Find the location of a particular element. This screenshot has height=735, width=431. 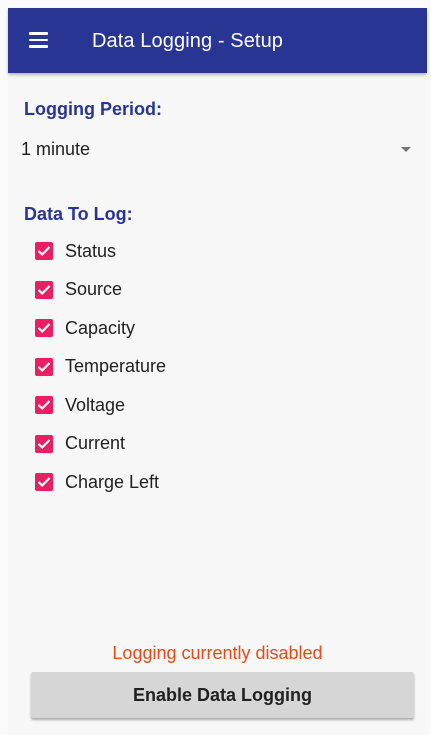

checkbox-label: Temperature is located at coordinates (116, 366).